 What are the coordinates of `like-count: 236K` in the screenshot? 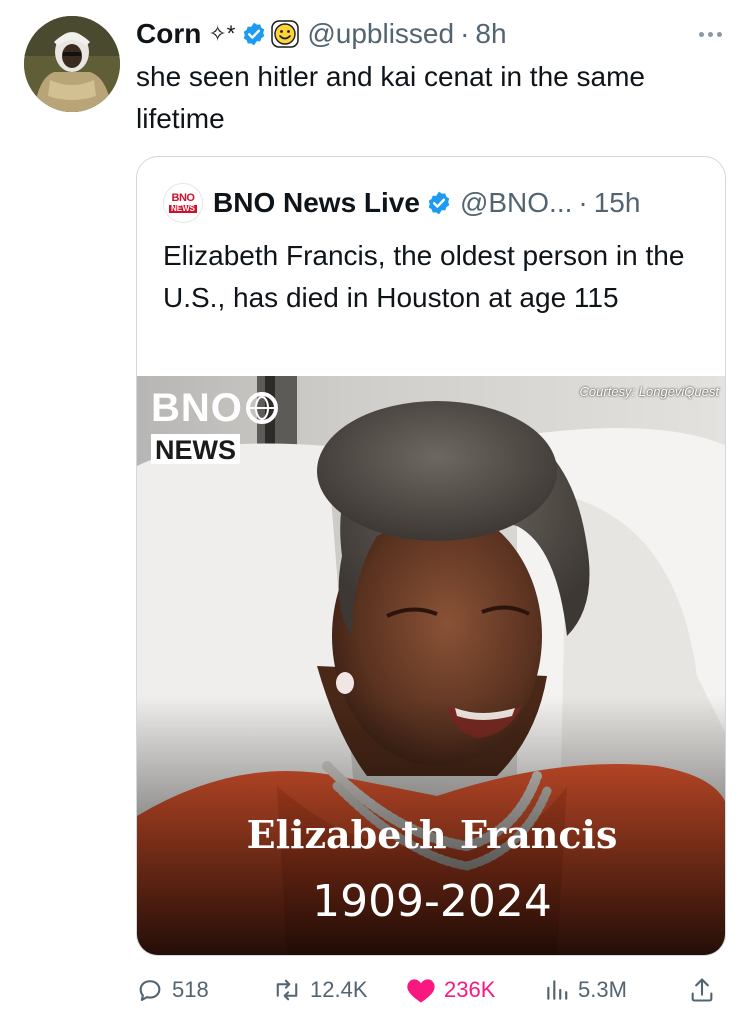 It's located at (470, 989).